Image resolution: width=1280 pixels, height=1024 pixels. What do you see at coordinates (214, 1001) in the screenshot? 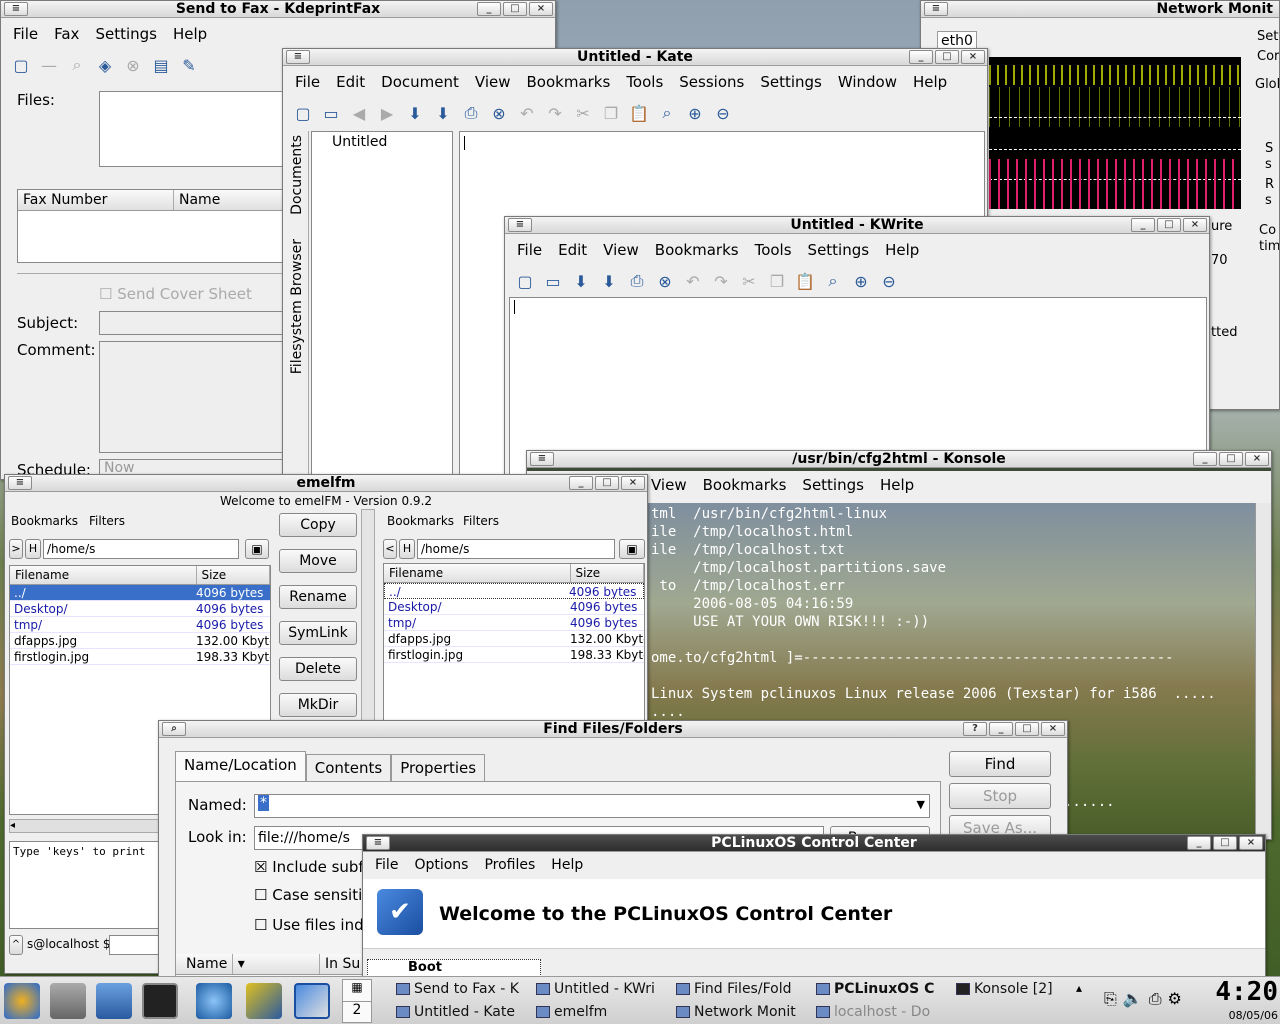
I see `browser-icon` at bounding box center [214, 1001].